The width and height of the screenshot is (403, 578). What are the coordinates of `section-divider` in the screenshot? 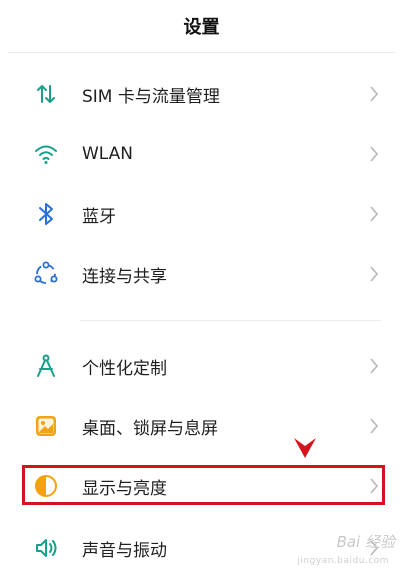 It's located at (230, 320).